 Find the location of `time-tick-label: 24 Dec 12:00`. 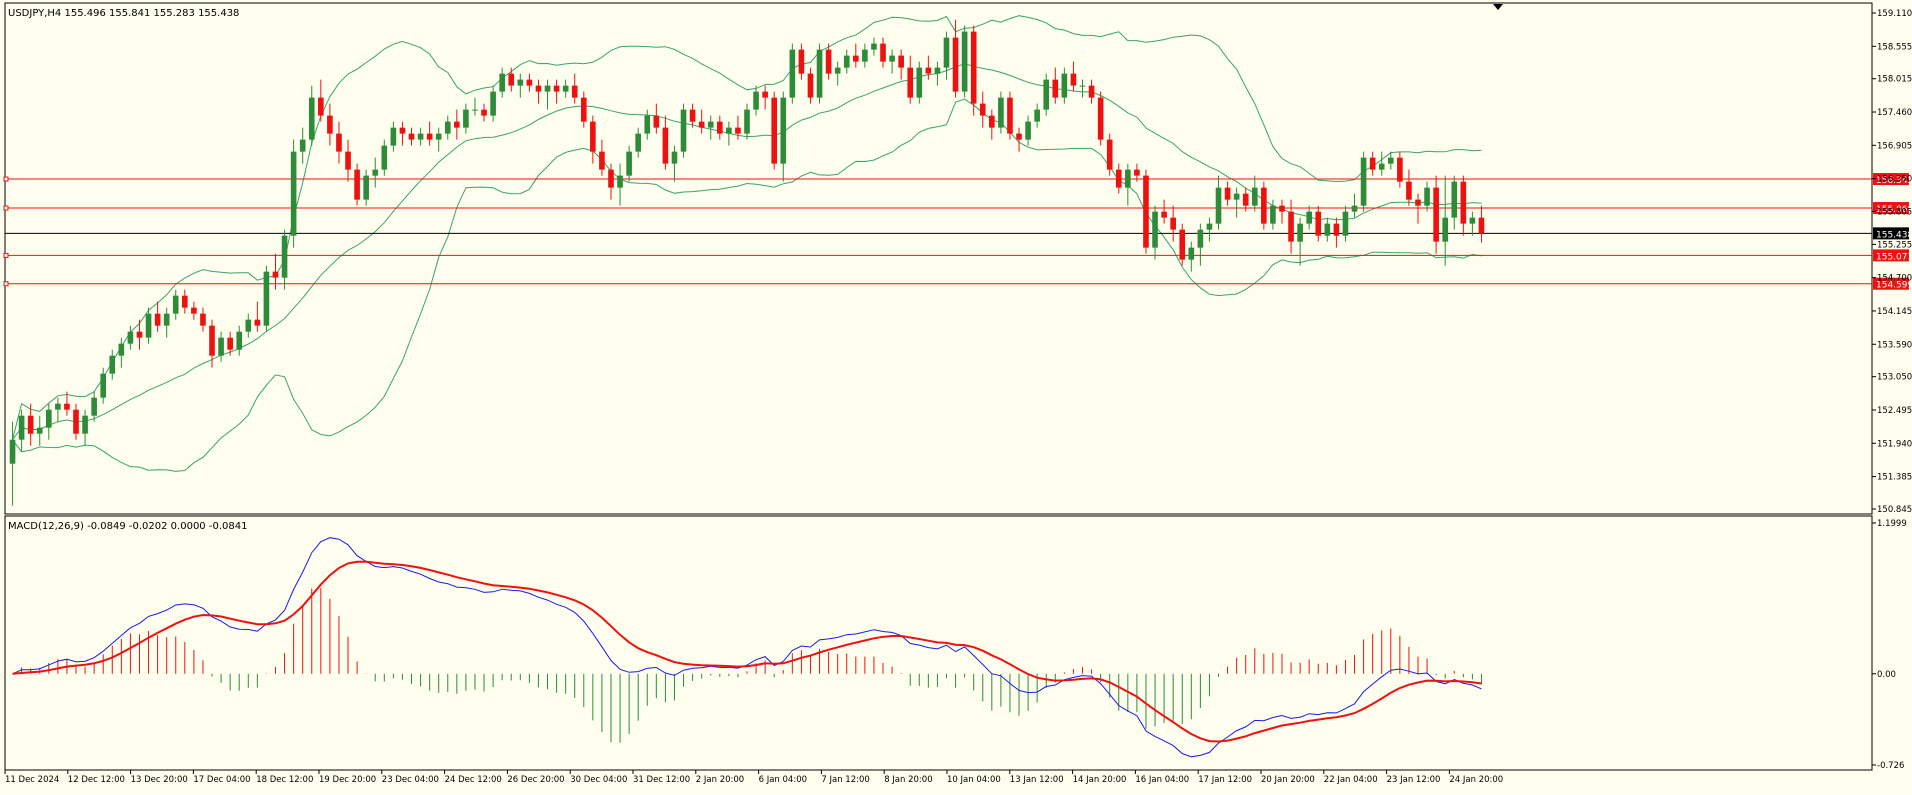

time-tick-label: 24 Dec 12:00 is located at coordinates (473, 780).